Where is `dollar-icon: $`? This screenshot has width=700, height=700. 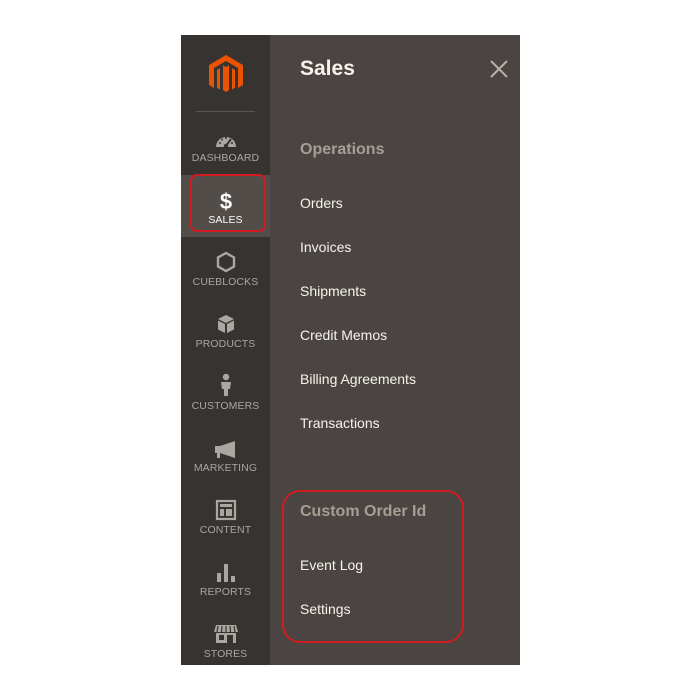
dollar-icon: $ is located at coordinates (226, 200).